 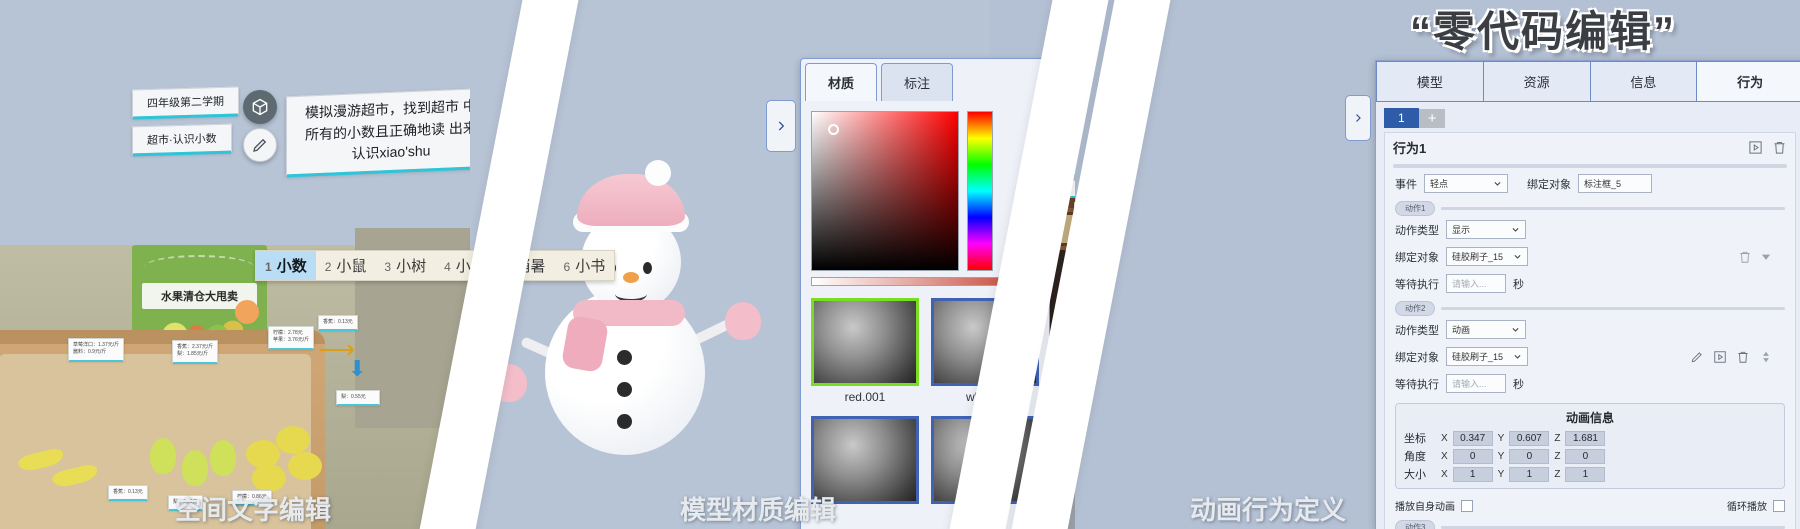 I want to click on tab-label: 小鼠, so click(x=351, y=266).